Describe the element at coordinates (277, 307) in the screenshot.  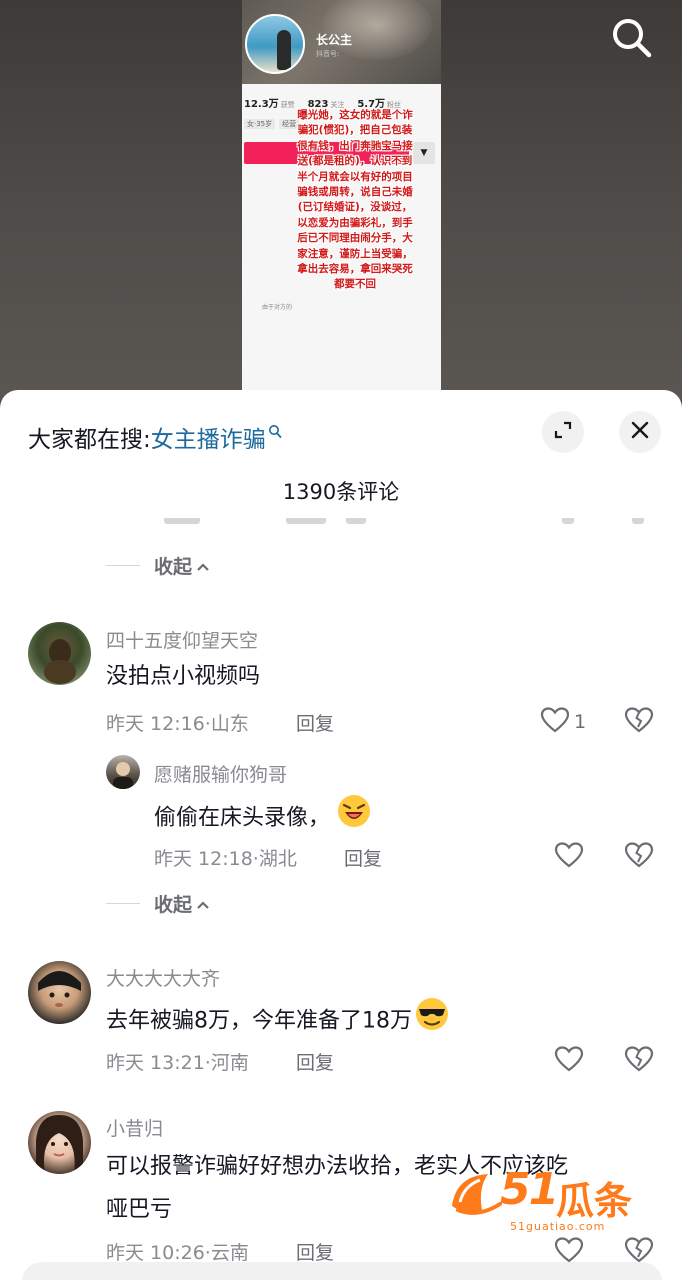
I see `profile-footnote: 由于对方的` at that location.